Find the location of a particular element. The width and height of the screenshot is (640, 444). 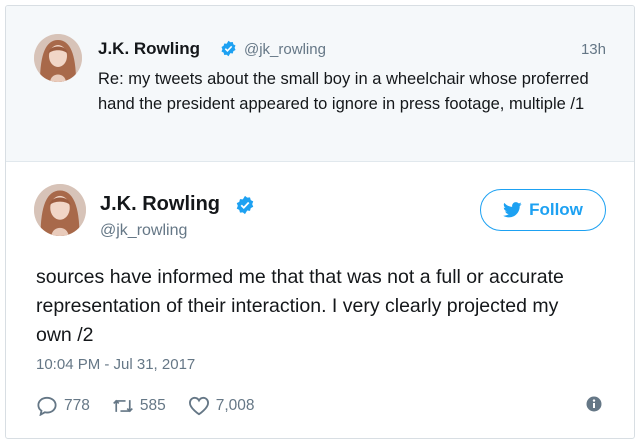

like-button: 7,008 is located at coordinates (221, 406).